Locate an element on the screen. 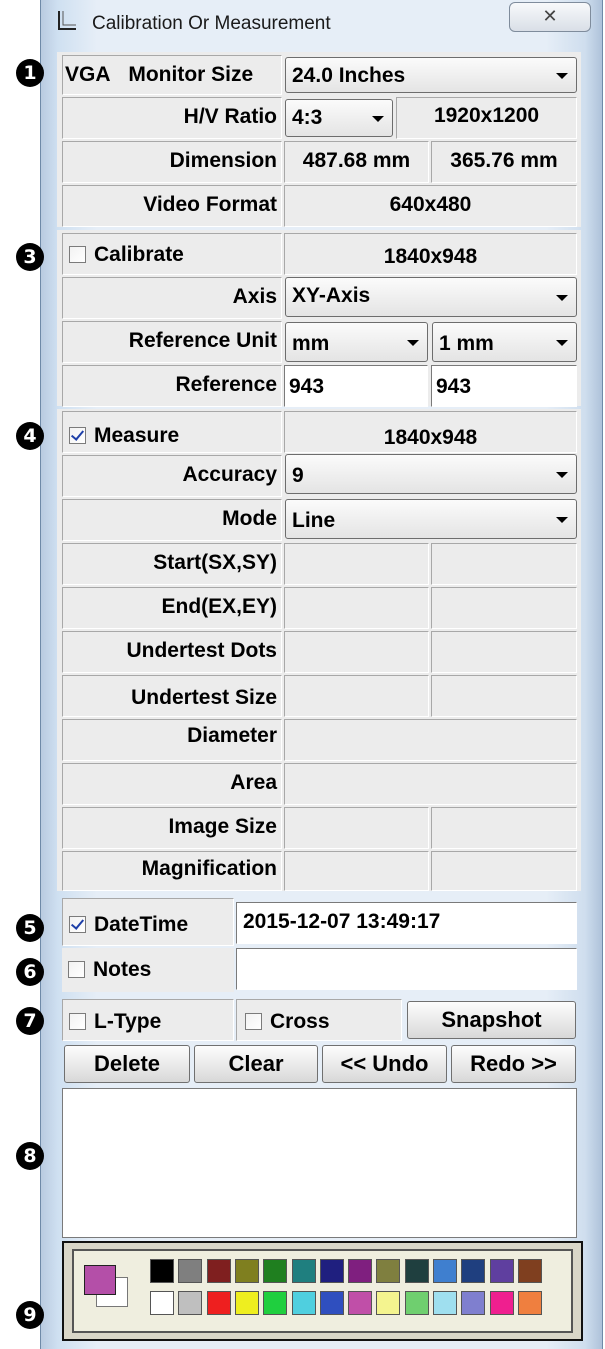  notes-checkbox is located at coordinates (76, 969).